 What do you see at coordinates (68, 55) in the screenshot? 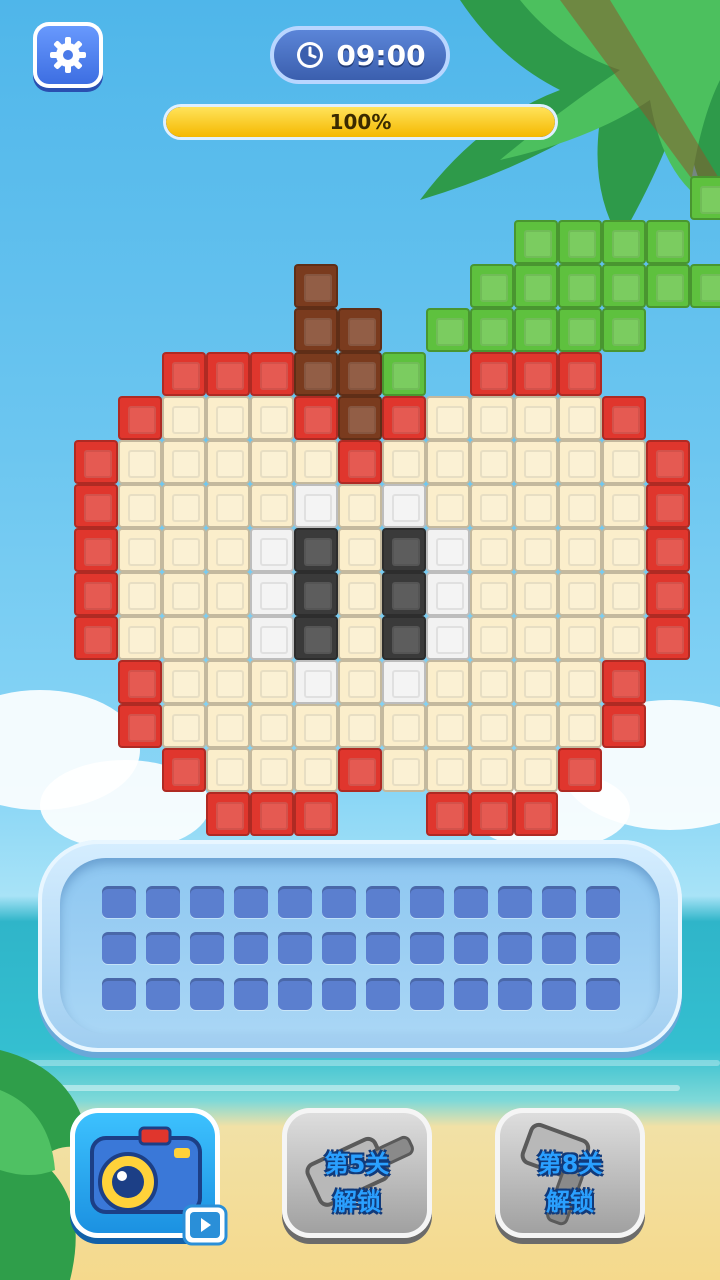
I see `settings-button` at bounding box center [68, 55].